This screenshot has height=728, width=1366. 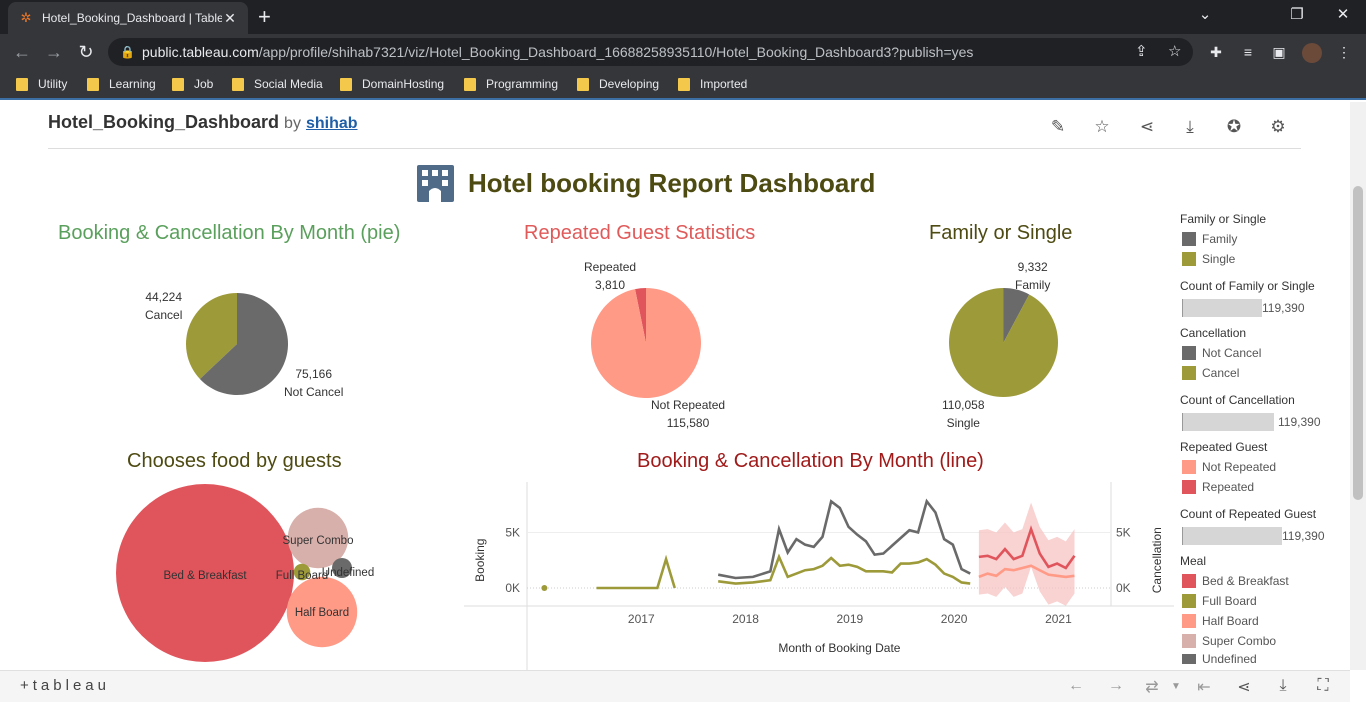 What do you see at coordinates (1141, 52) in the screenshot?
I see `share-page-icon: ⇪` at bounding box center [1141, 52].